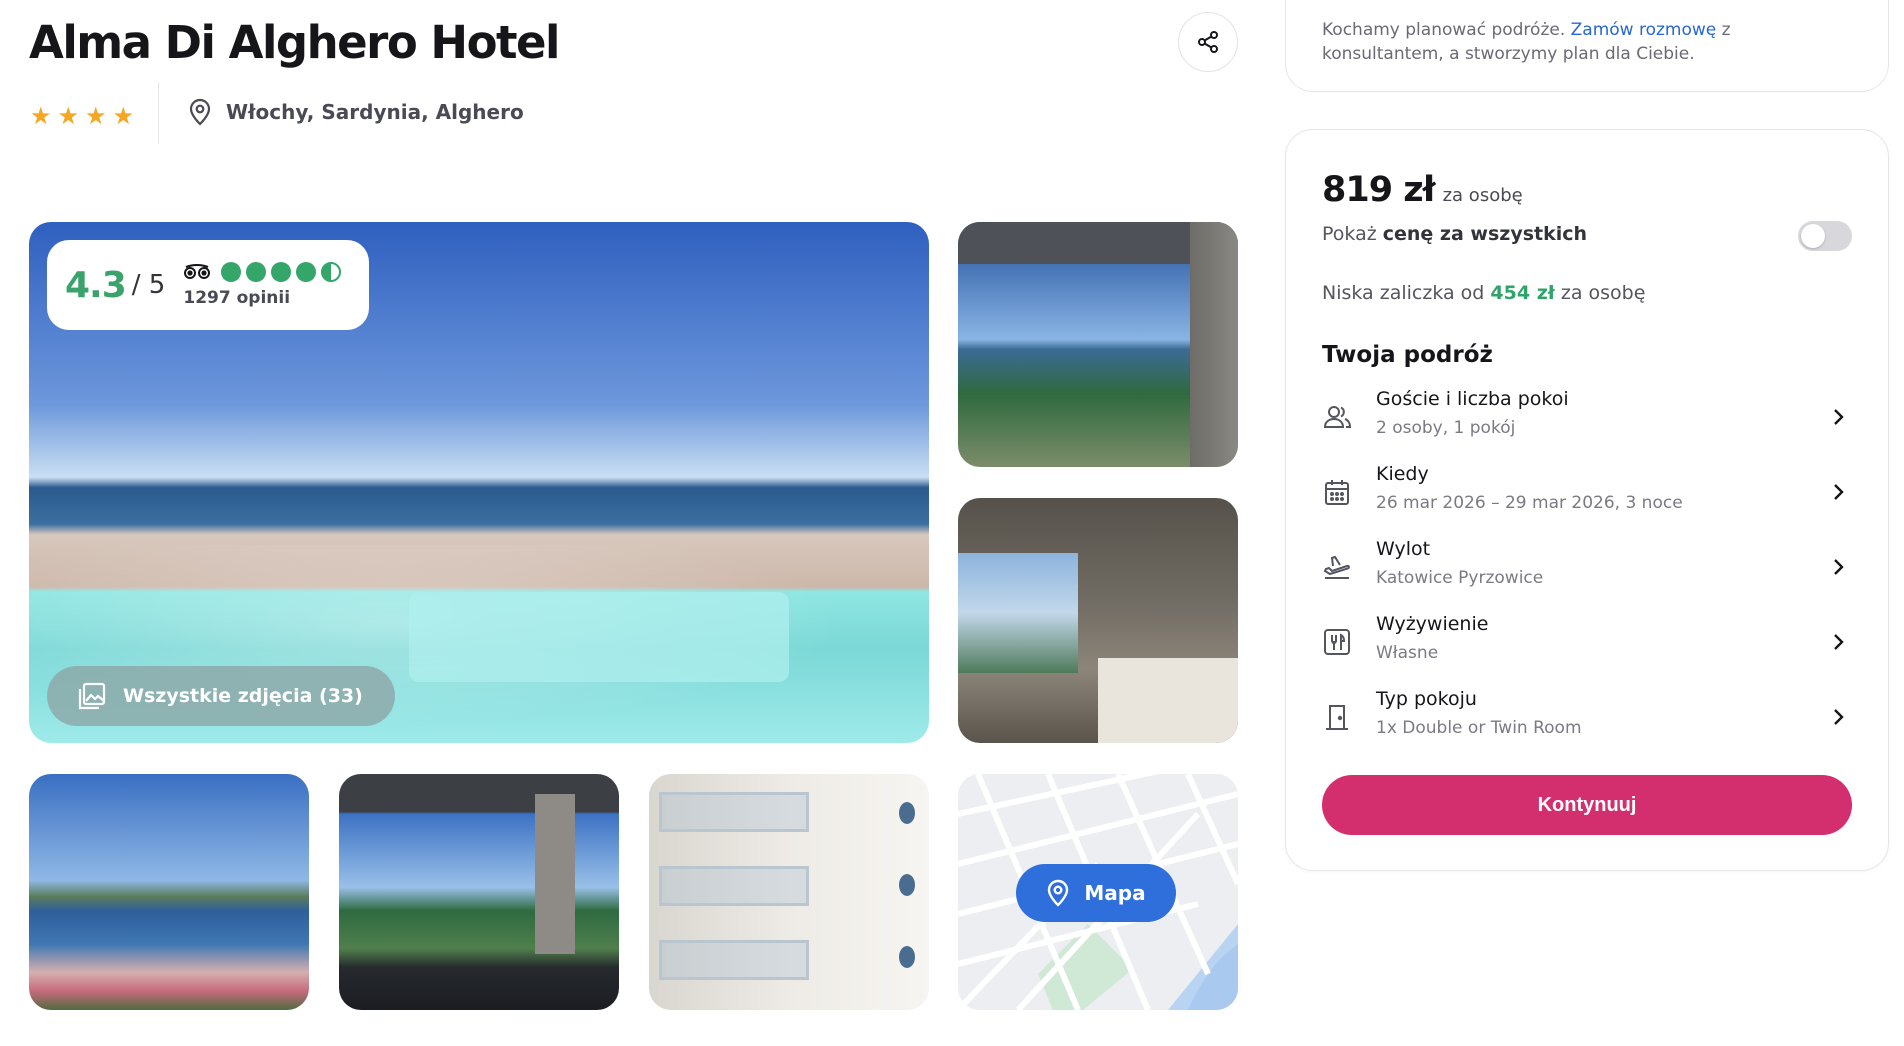  What do you see at coordinates (1098, 344) in the screenshot?
I see `photo-terrace-sea-view` at bounding box center [1098, 344].